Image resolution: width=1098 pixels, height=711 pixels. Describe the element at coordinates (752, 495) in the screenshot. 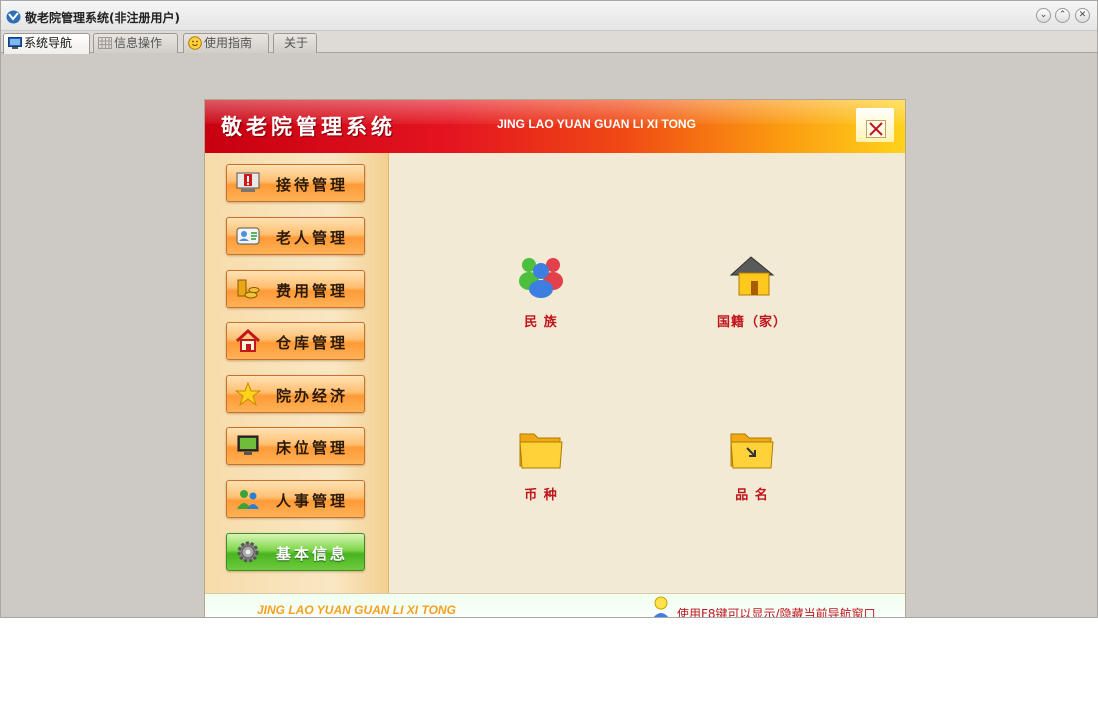

I see `item-label: 品 名` at that location.